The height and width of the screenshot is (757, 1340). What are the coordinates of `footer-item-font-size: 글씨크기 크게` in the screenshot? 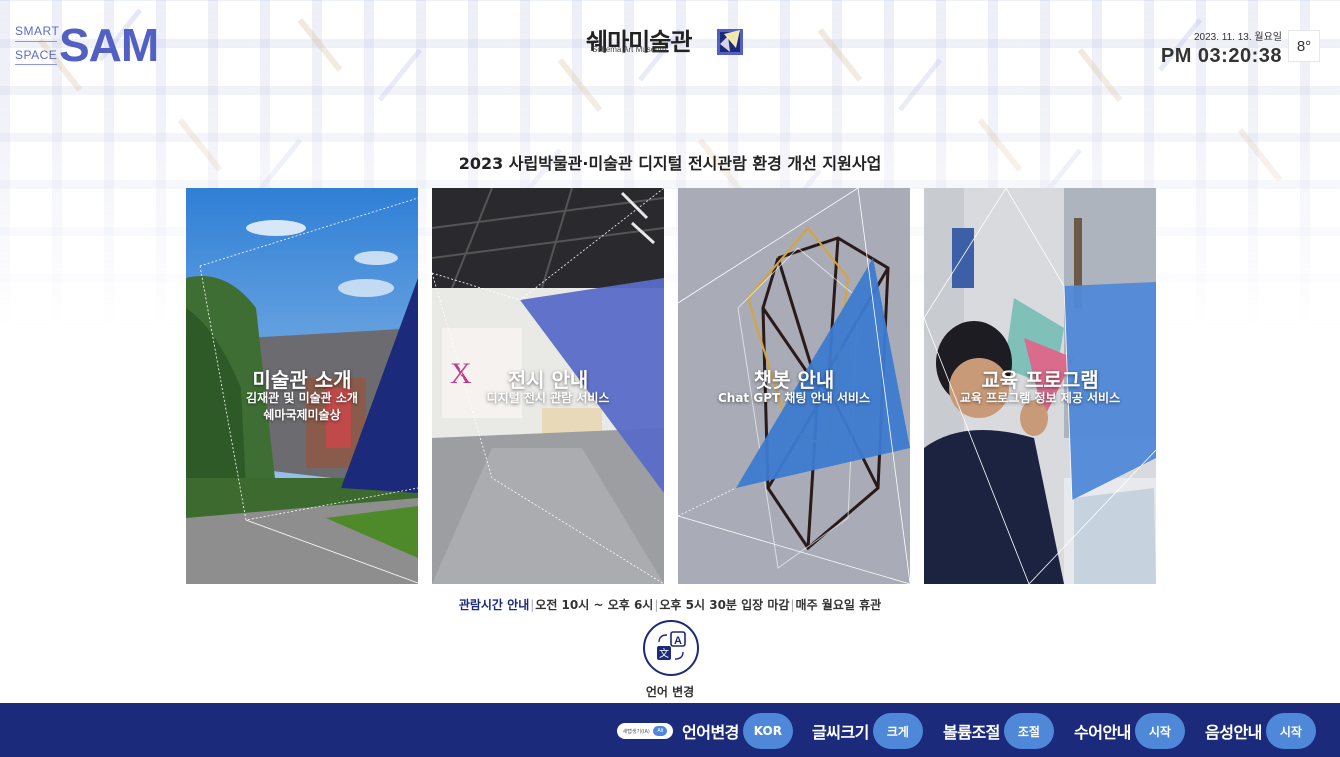 It's located at (867, 731).